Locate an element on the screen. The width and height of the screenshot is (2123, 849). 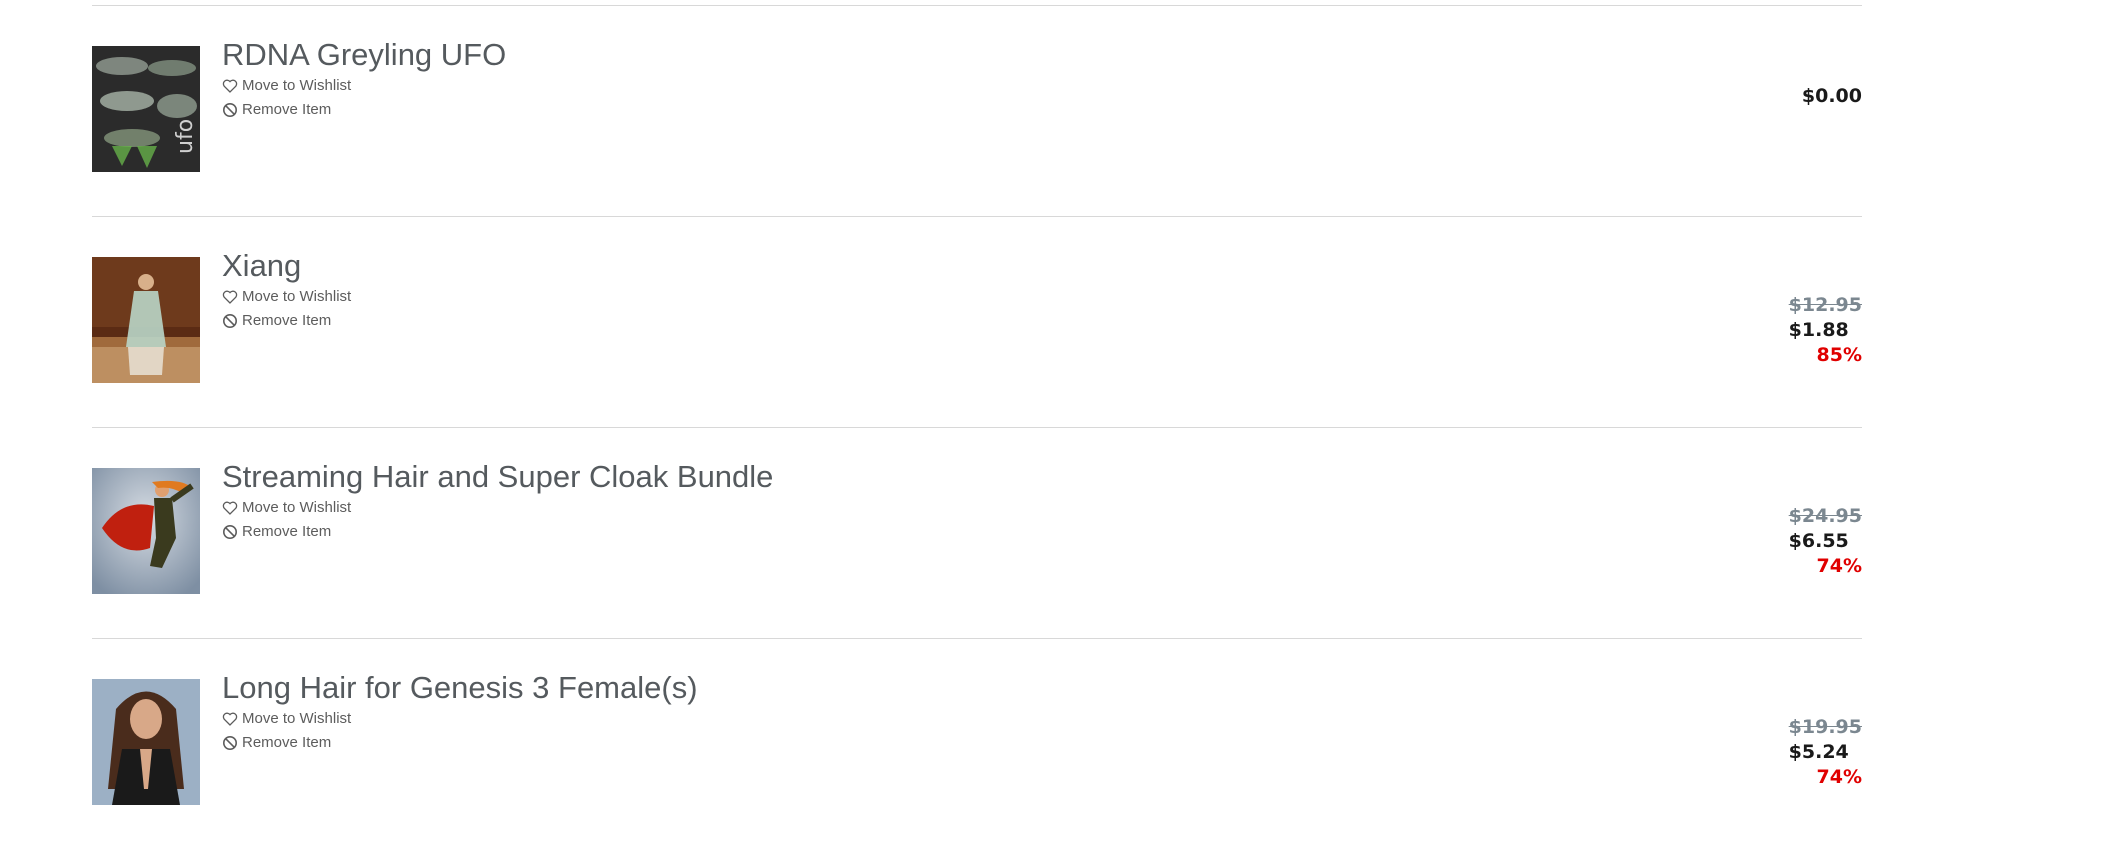
product-title: RDNA Greyling UFO is located at coordinates (364, 55).